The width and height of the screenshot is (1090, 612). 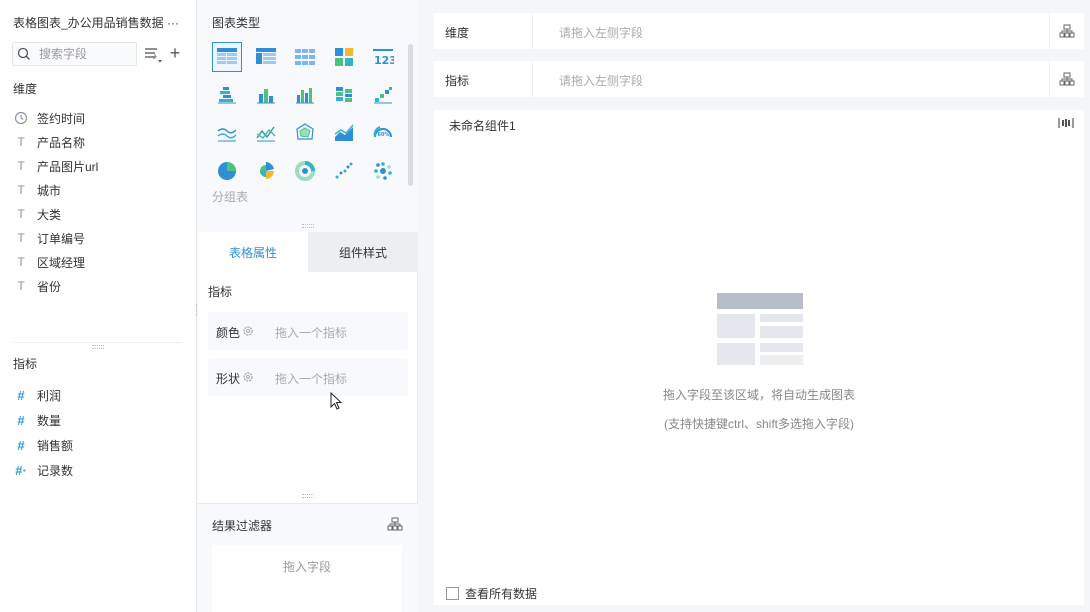 I want to click on metric-drop-bar: 指标 请拖入左侧字段, so click(x=759, y=79).